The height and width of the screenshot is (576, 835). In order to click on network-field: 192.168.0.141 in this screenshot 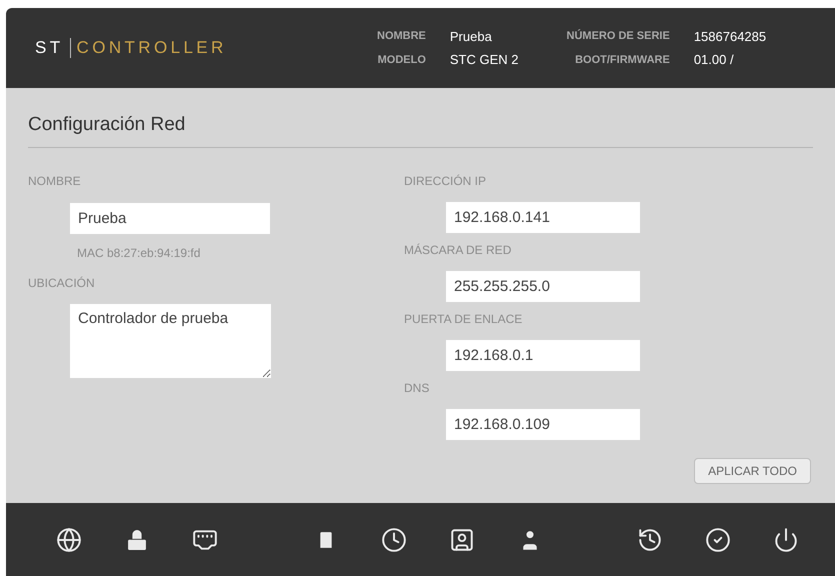, I will do `click(543, 217)`.